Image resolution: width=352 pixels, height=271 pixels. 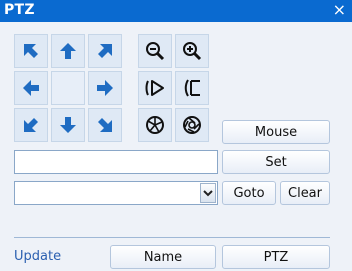 What do you see at coordinates (116, 193) in the screenshot?
I see `preset-select` at bounding box center [116, 193].